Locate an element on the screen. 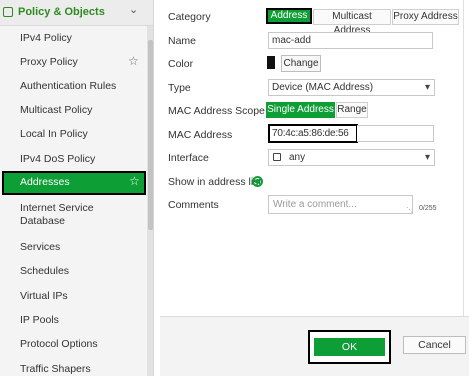 This screenshot has width=469, height=376. sidebar-item-label: IP Pools is located at coordinates (39, 320).